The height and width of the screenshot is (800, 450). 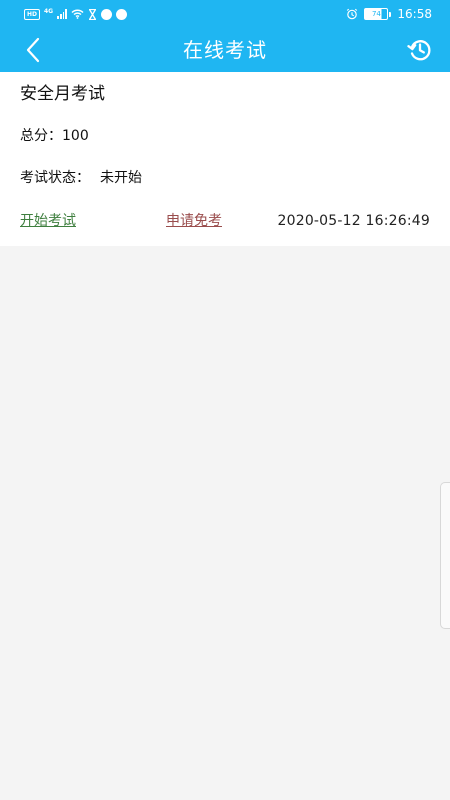 I want to click on battery-tip-icon, so click(x=390, y=14).